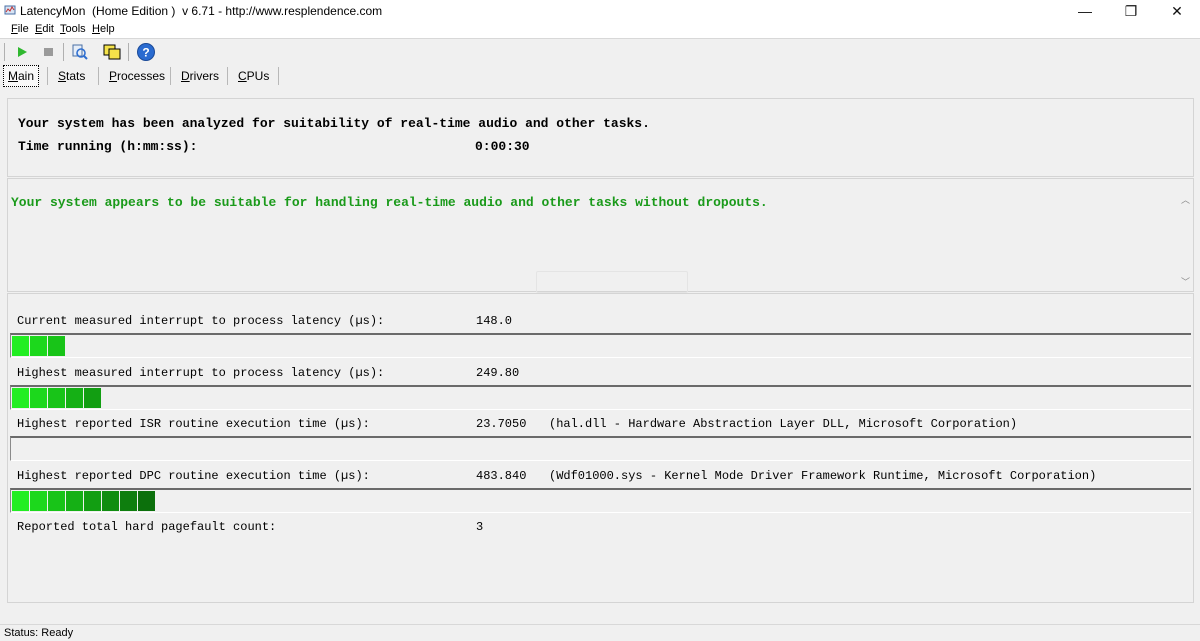 The height and width of the screenshot is (641, 1200). Describe the element at coordinates (600, 345) in the screenshot. I see `current-latency-meter` at that location.